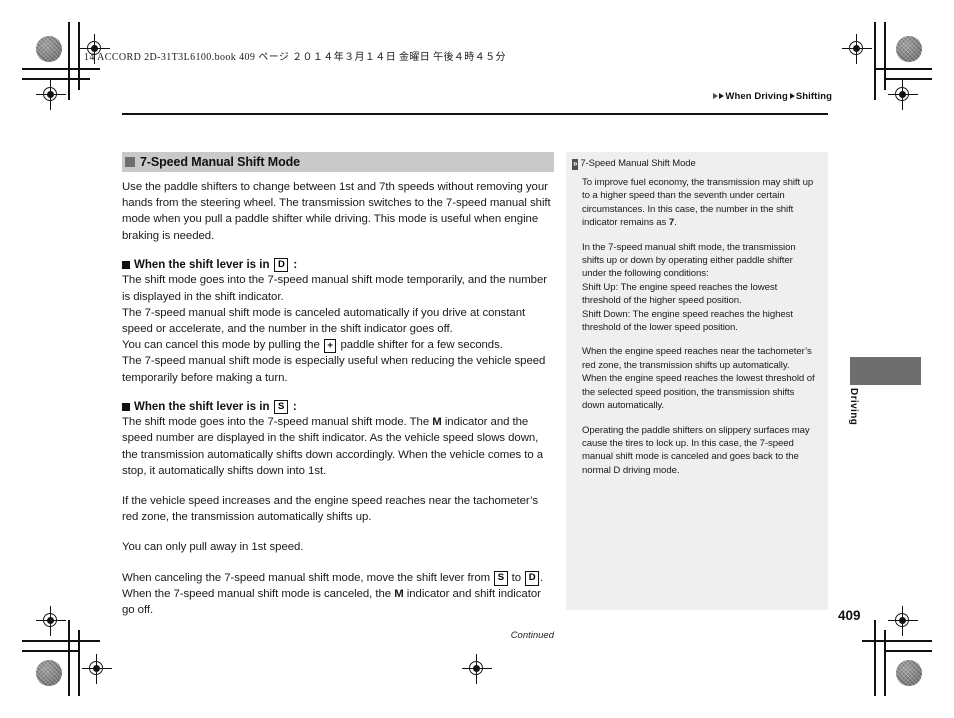 The height and width of the screenshot is (718, 954). Describe the element at coordinates (477, 669) in the screenshot. I see `registration-mark-center` at that location.